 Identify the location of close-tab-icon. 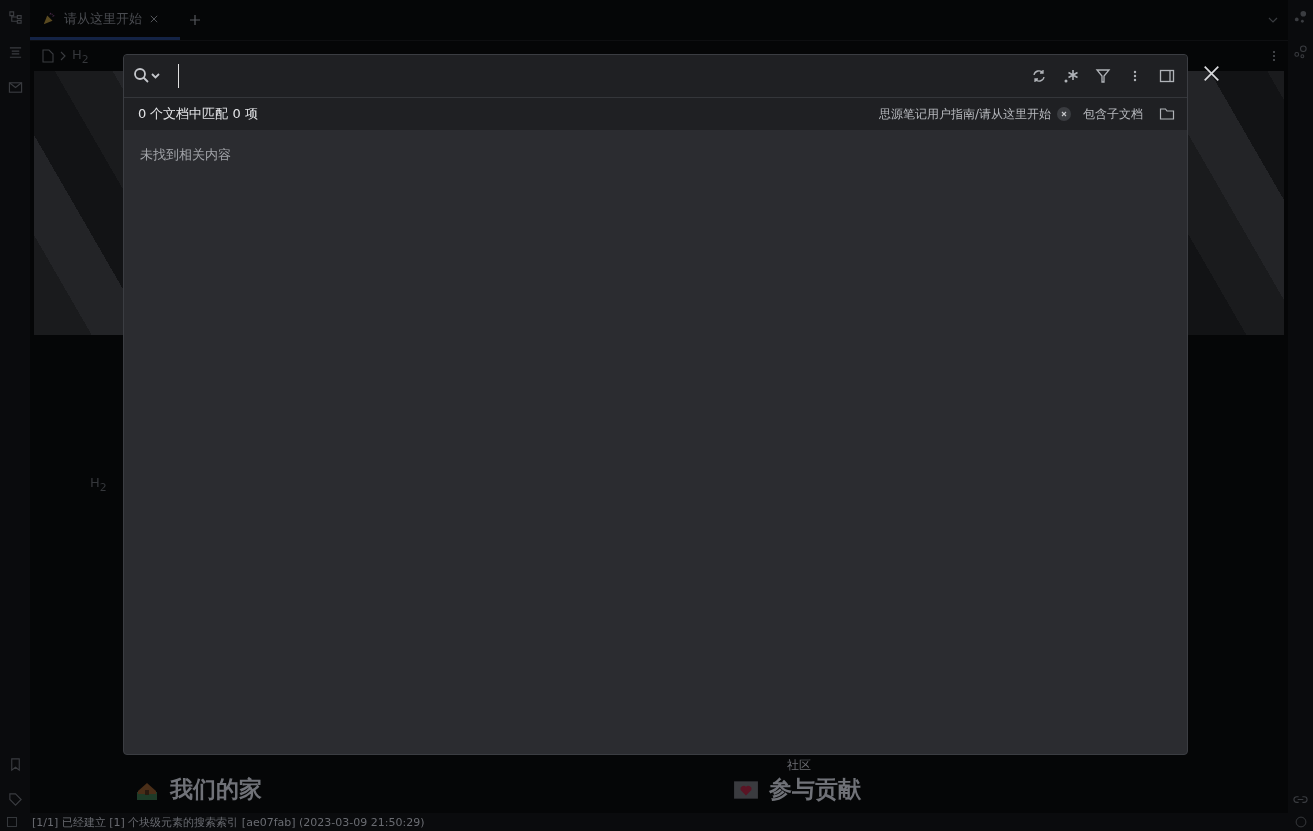
(154, 18).